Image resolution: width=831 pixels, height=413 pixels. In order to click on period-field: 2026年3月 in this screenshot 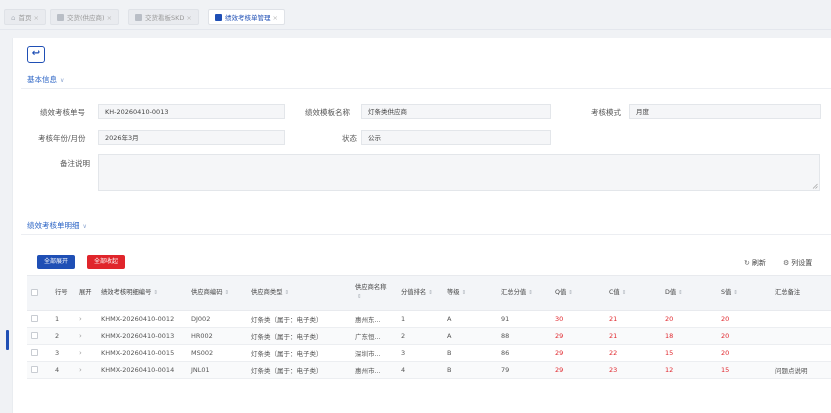, I will do `click(191, 137)`.